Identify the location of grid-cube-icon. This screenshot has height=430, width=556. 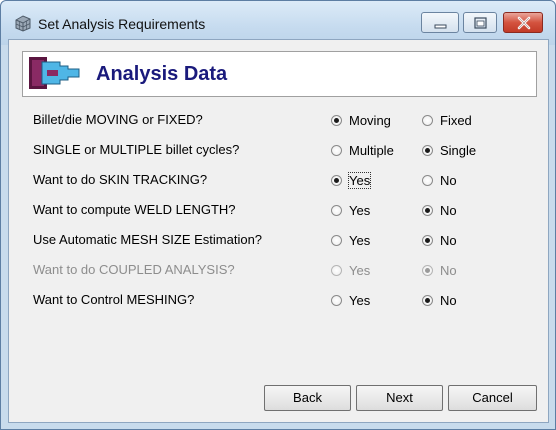
(23, 23).